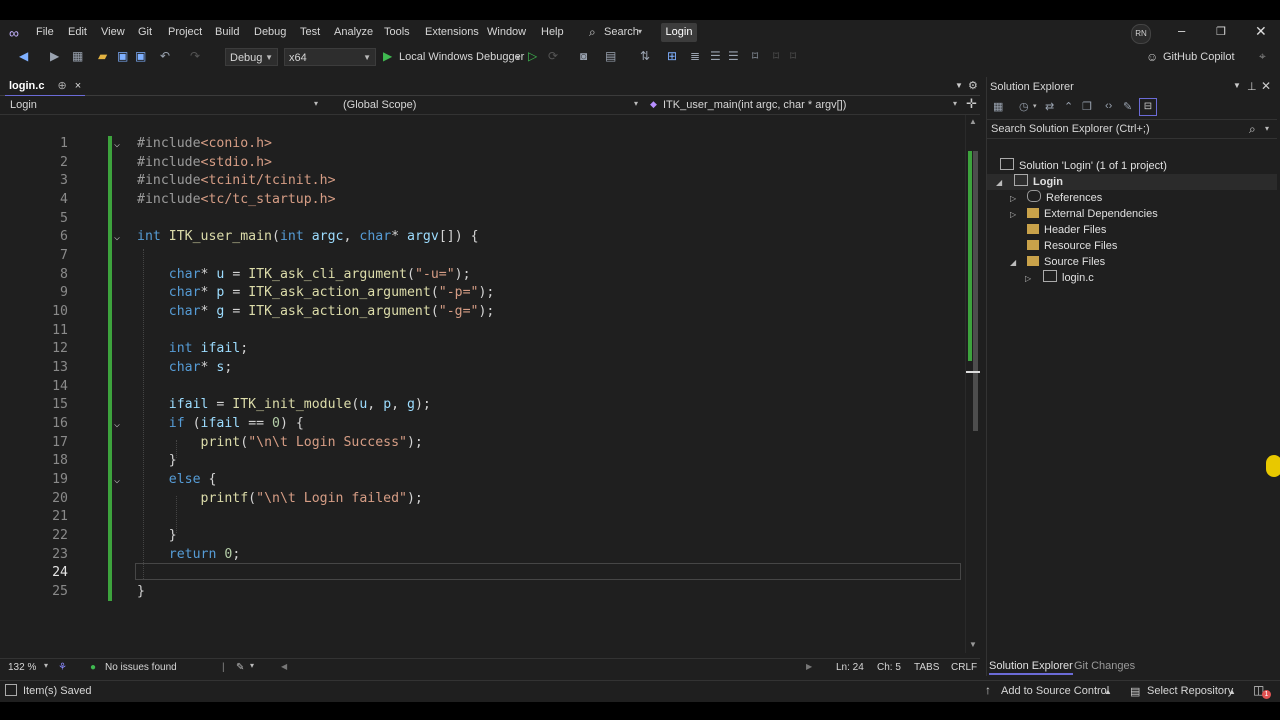 The height and width of the screenshot is (720, 1280). I want to click on scroll-left-icon: ◀, so click(284, 666).